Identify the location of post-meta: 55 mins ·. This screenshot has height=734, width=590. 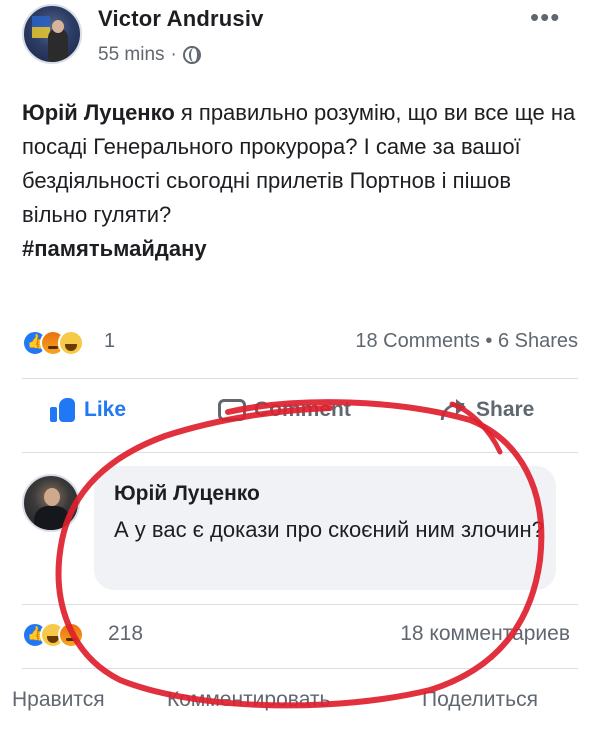
(149, 55).